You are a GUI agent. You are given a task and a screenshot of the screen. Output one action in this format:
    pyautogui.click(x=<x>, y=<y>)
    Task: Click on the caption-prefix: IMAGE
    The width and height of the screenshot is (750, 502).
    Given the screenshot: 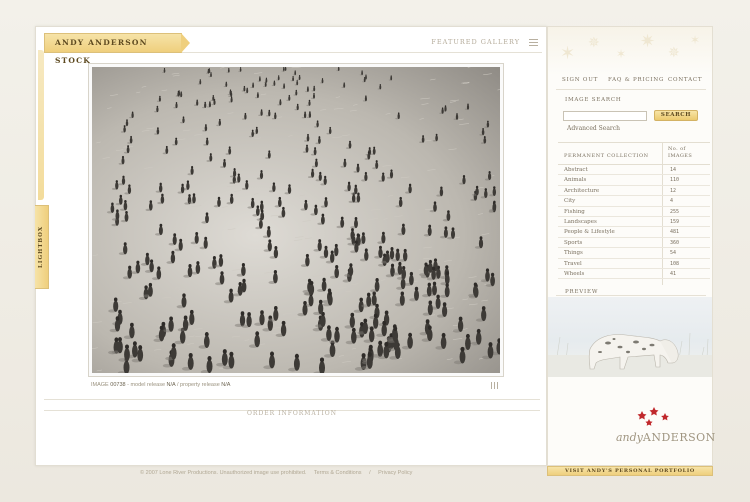 What is the action you would take?
    pyautogui.click(x=100, y=385)
    